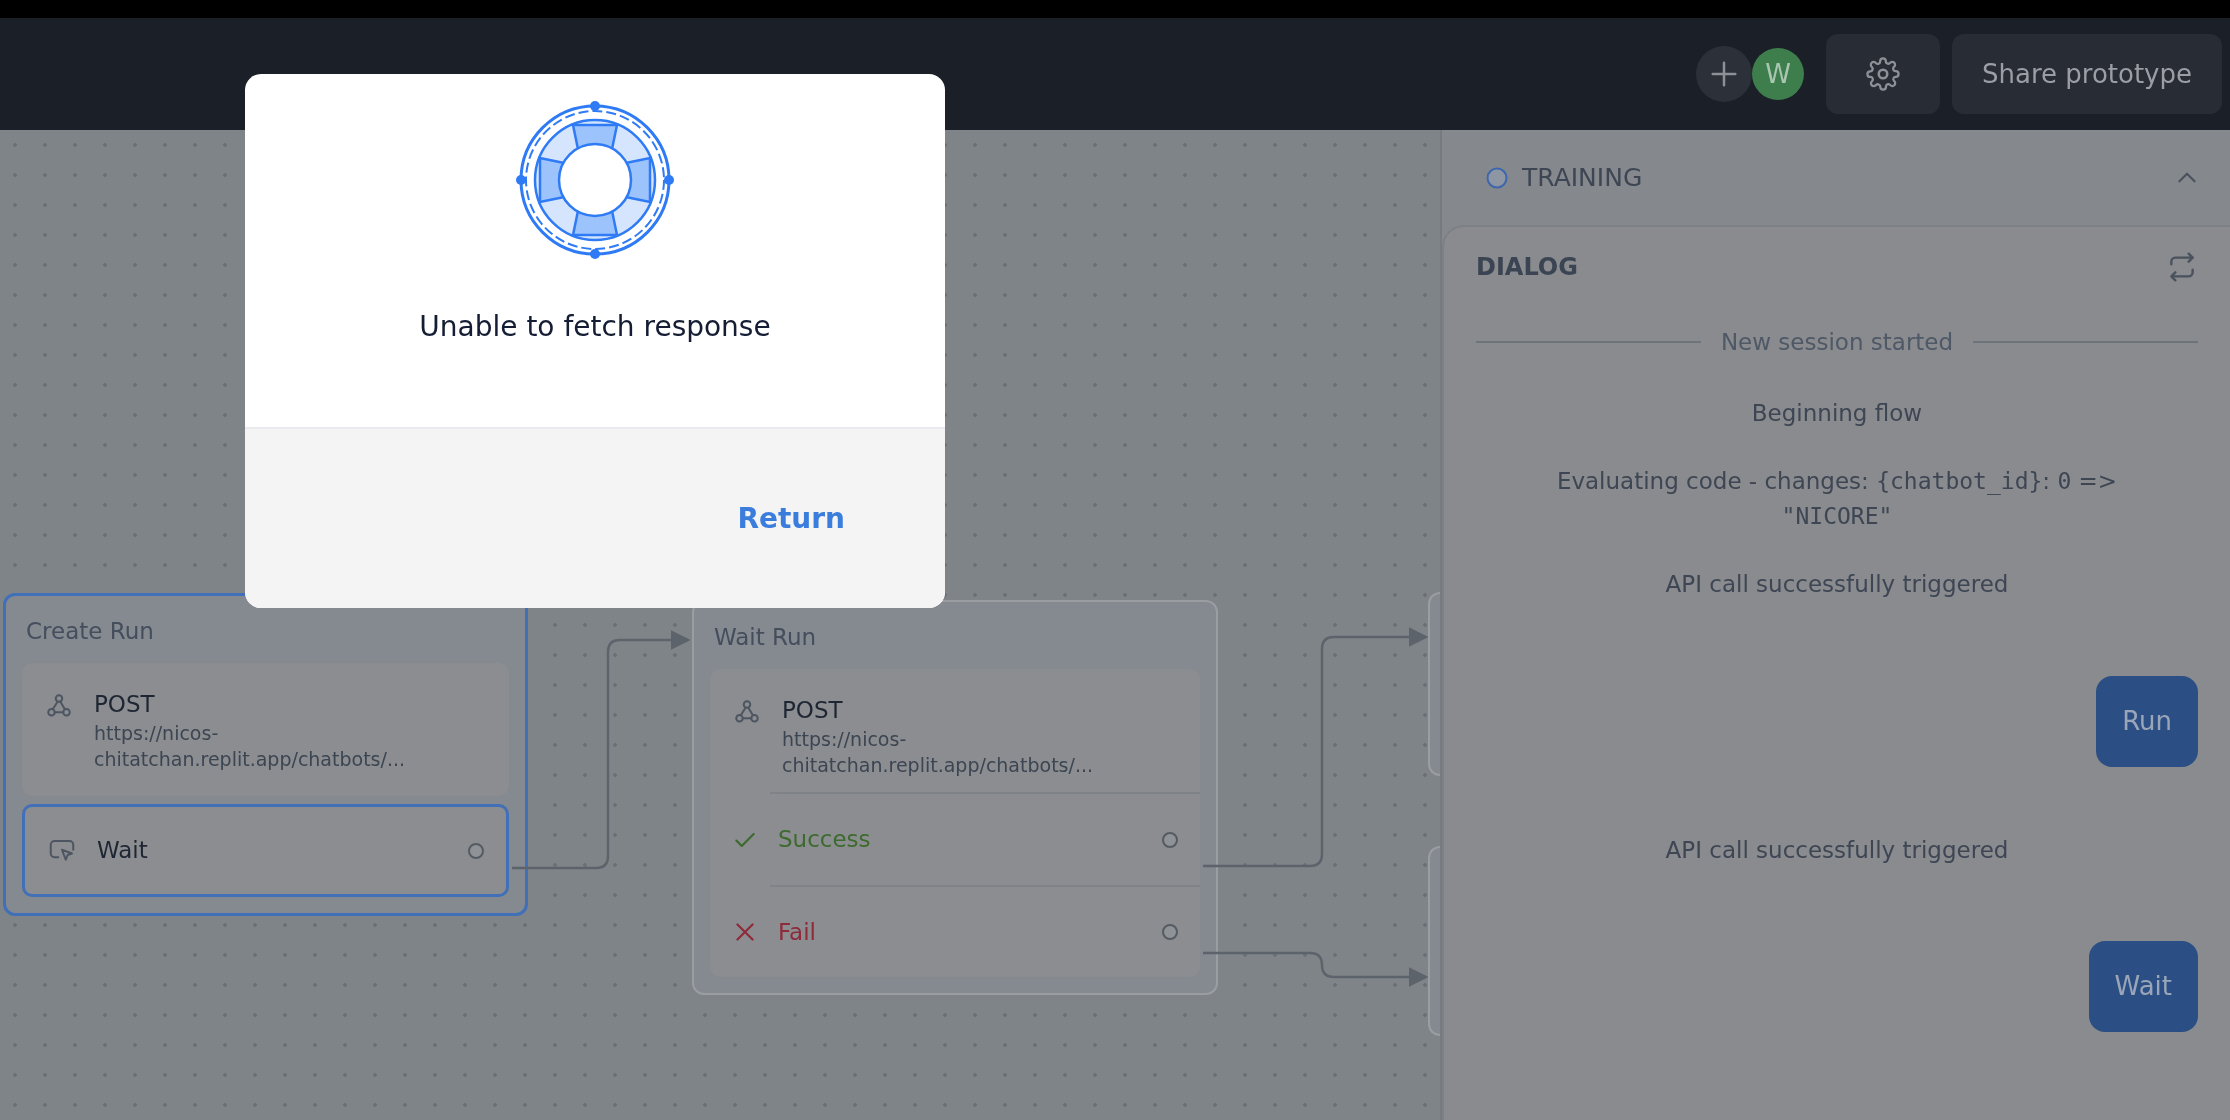 This screenshot has height=1120, width=2230. Describe the element at coordinates (2147, 721) in the screenshot. I see `user-message-bubble: Run` at that location.